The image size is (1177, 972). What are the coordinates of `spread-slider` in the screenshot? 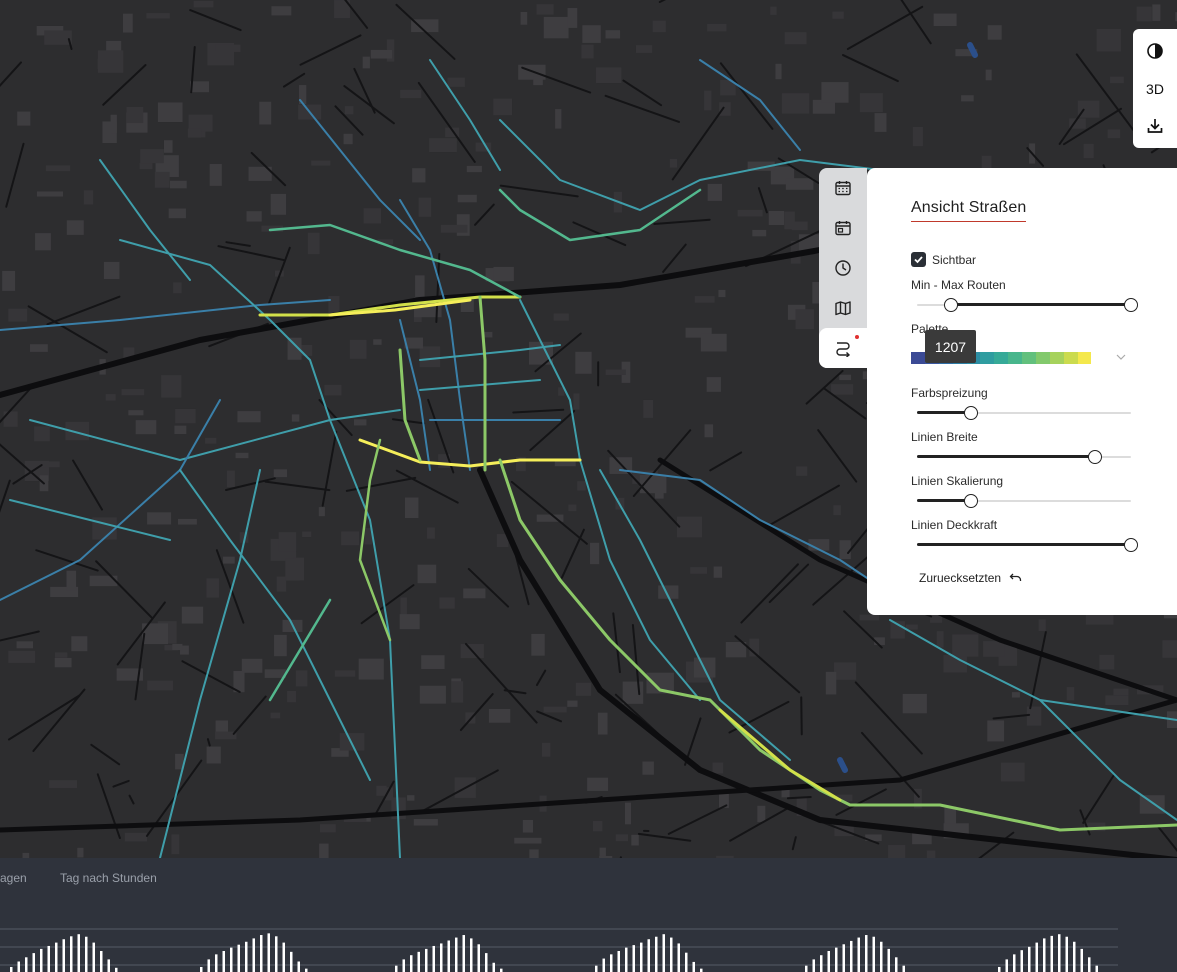 It's located at (1024, 413).